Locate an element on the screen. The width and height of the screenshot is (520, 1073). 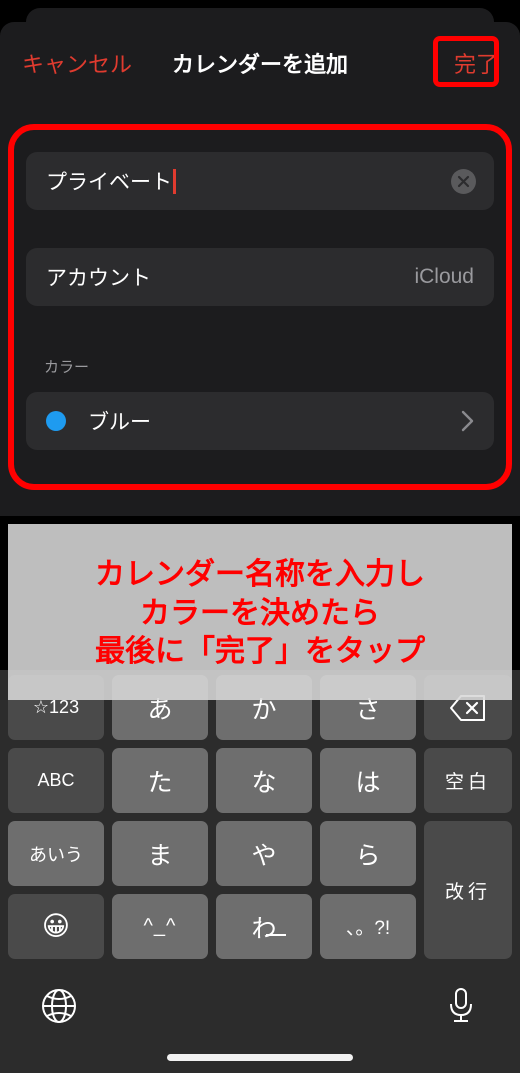
key-na-row: な is located at coordinates (264, 780).